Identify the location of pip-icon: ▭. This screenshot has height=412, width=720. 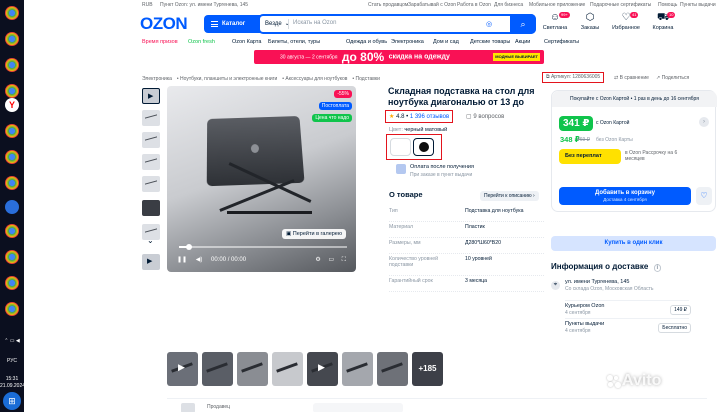
(331, 260).